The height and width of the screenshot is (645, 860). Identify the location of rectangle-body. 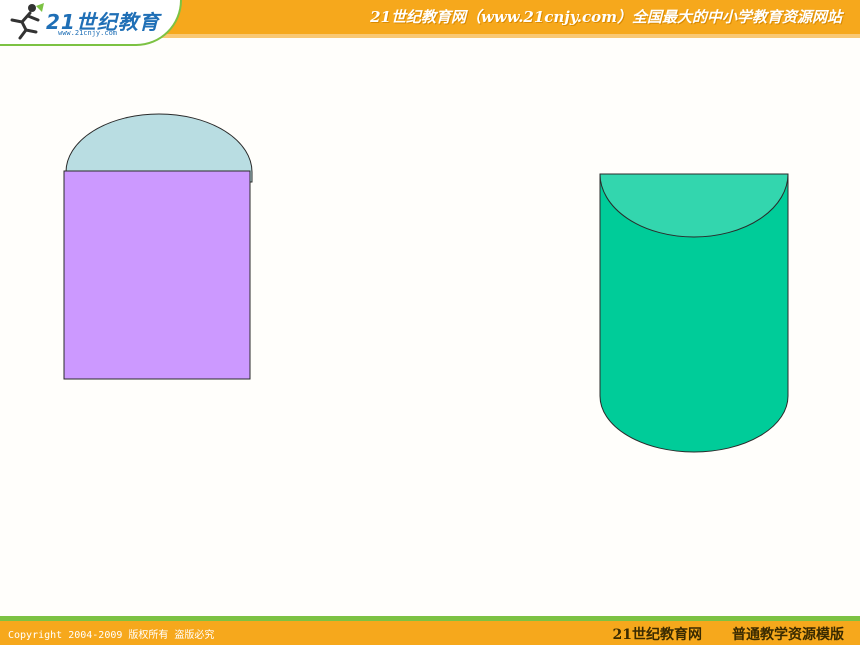
(157, 275).